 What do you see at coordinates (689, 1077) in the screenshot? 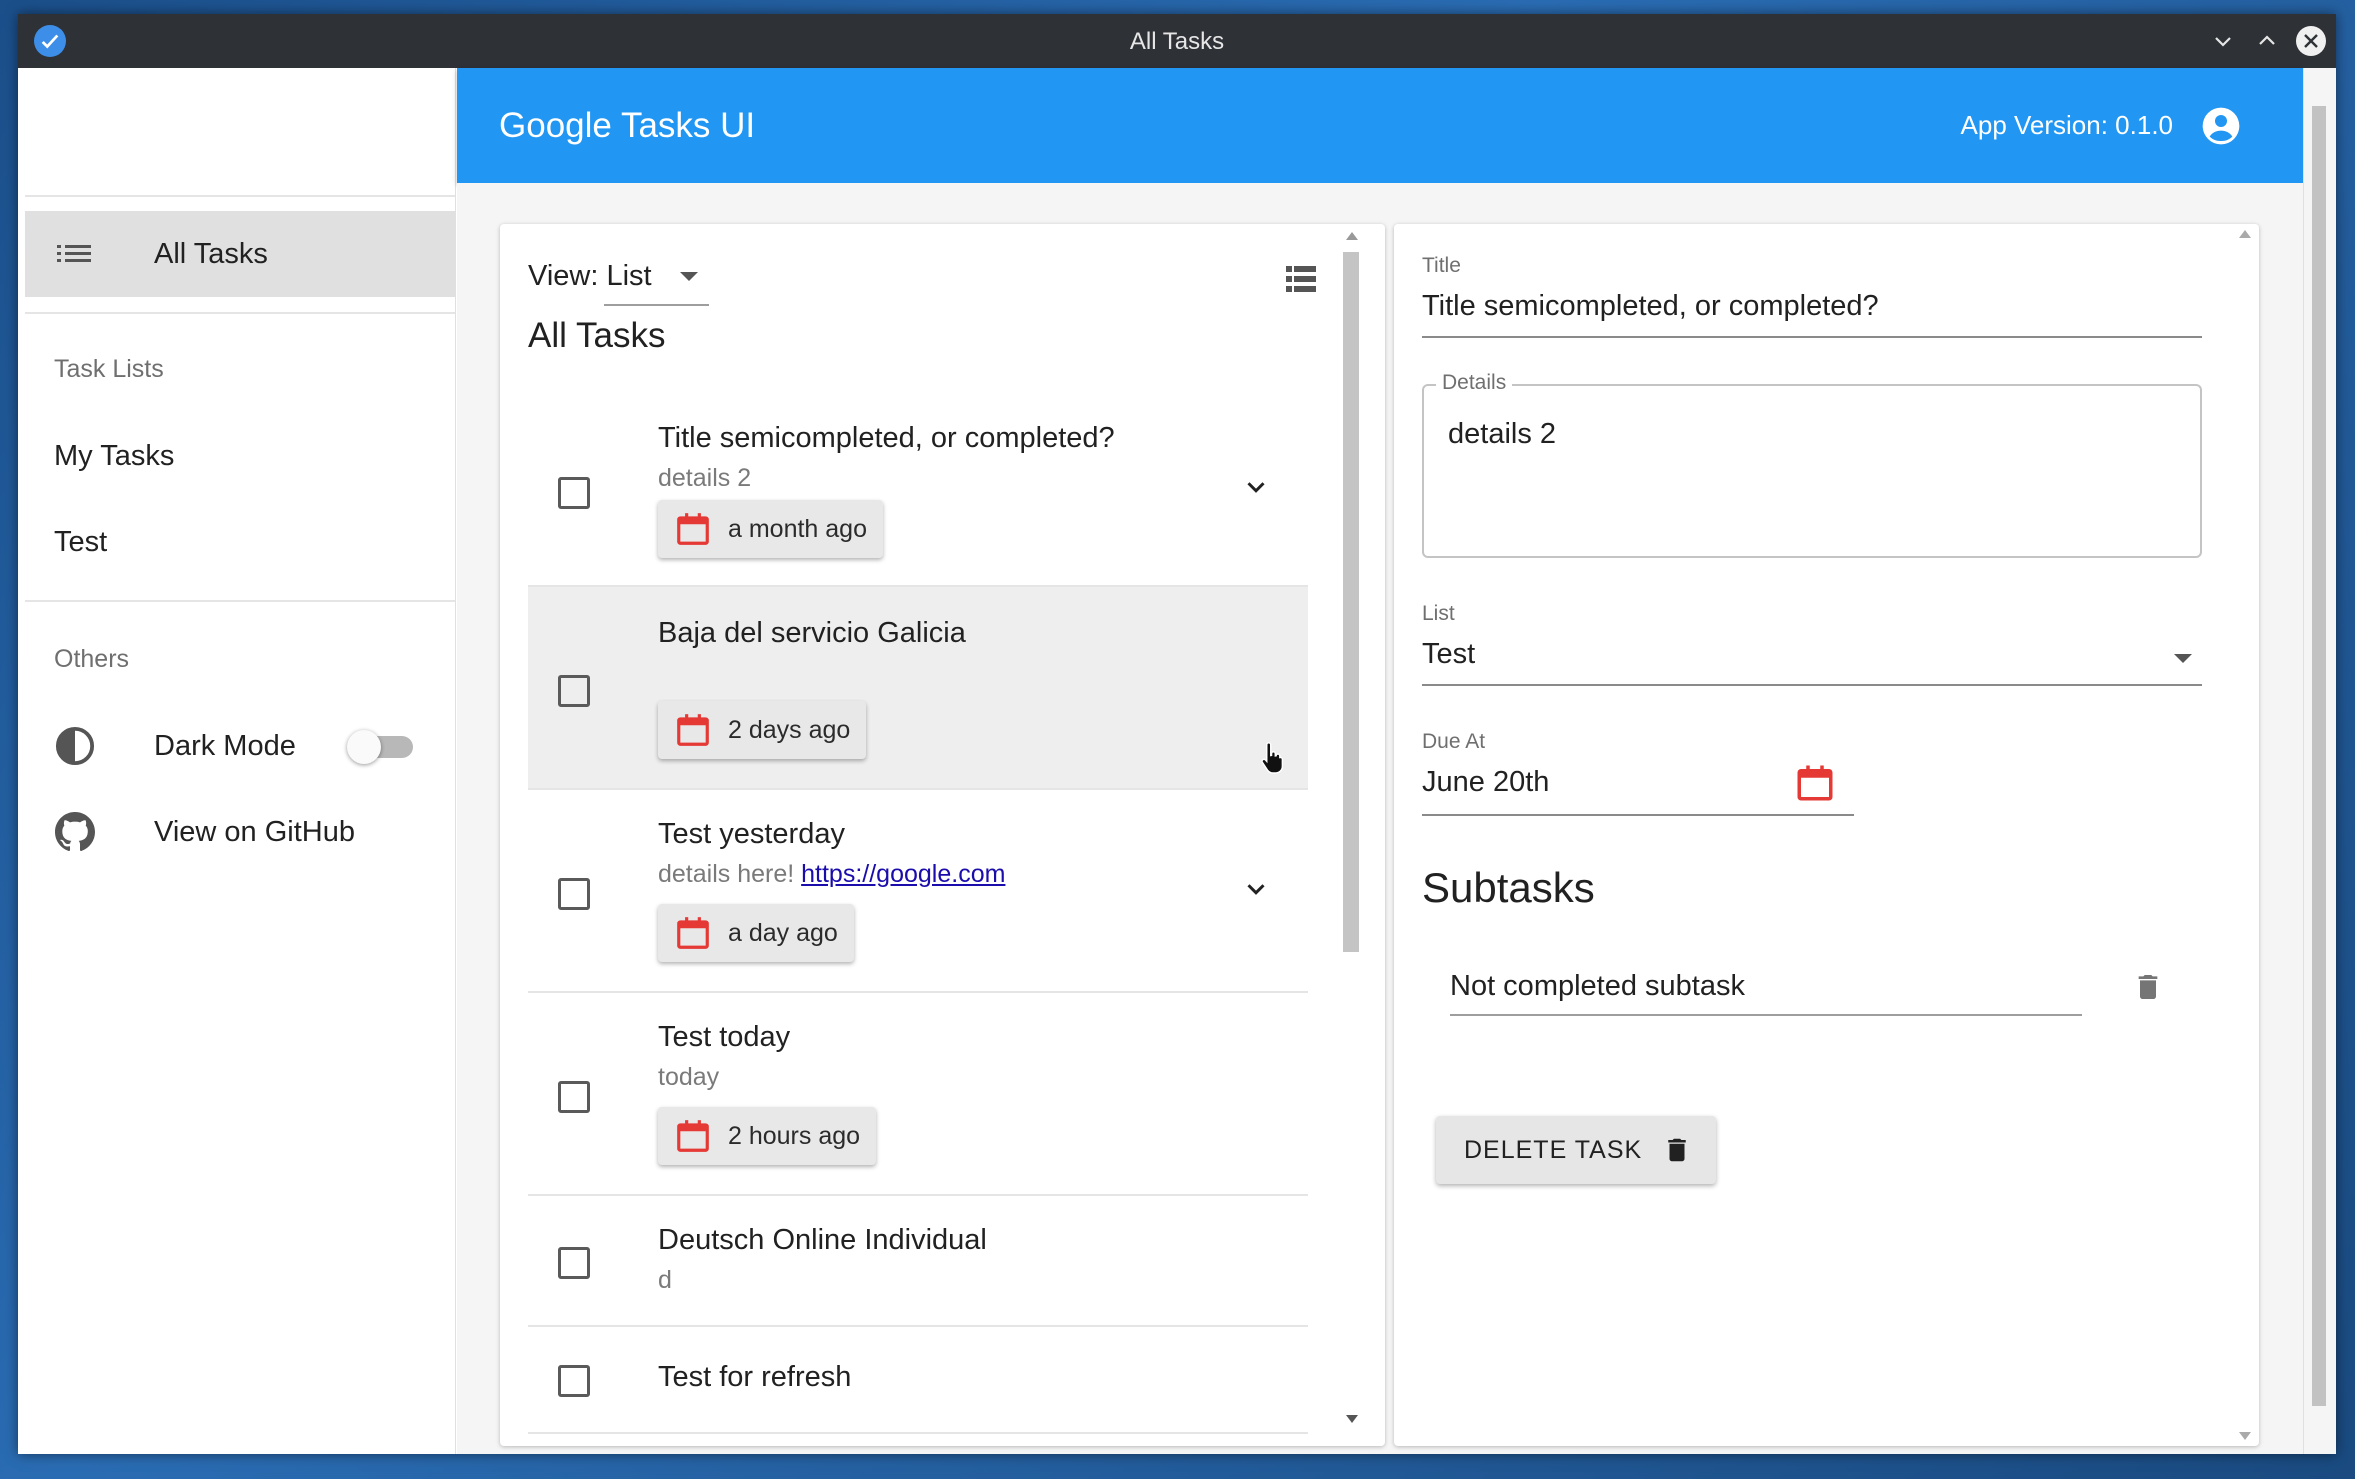
I see `task-notes: today` at bounding box center [689, 1077].